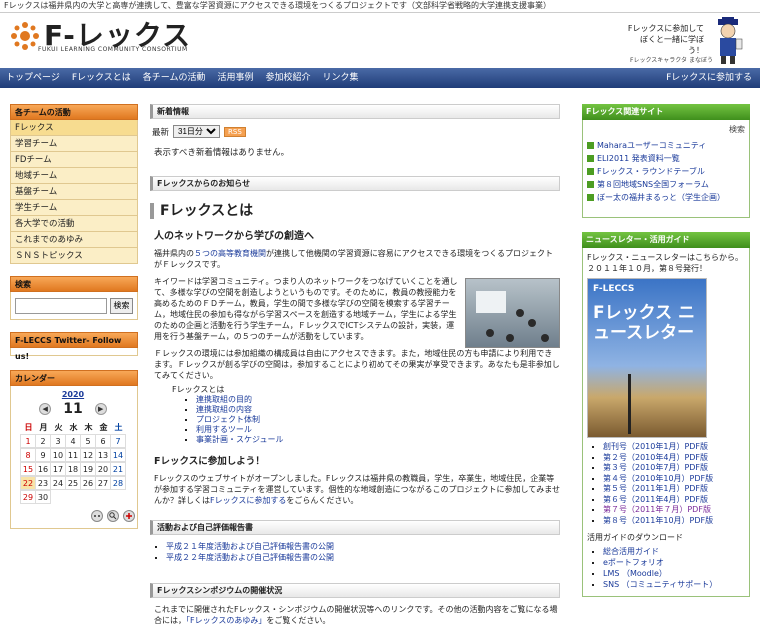 The width and height of the screenshot is (760, 626). What do you see at coordinates (74, 192) in the screenshot?
I see `menu-item-base: 基盤チーム` at bounding box center [74, 192].